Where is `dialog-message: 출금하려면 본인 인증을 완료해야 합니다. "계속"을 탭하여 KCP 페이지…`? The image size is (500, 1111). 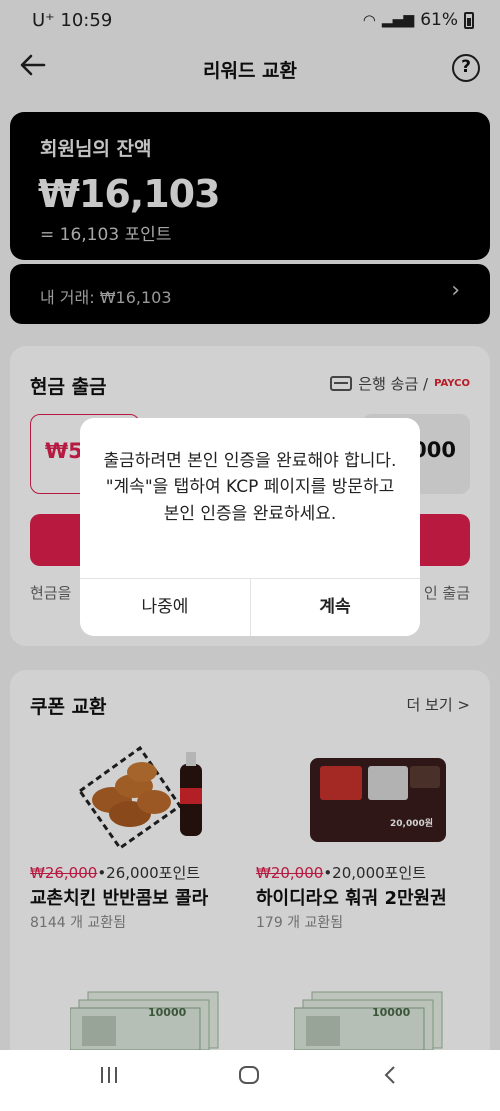 dialog-message: 출금하려면 본인 인증을 완료해야 합니다. "계속"을 탭하여 KCP 페이지… is located at coordinates (250, 487).